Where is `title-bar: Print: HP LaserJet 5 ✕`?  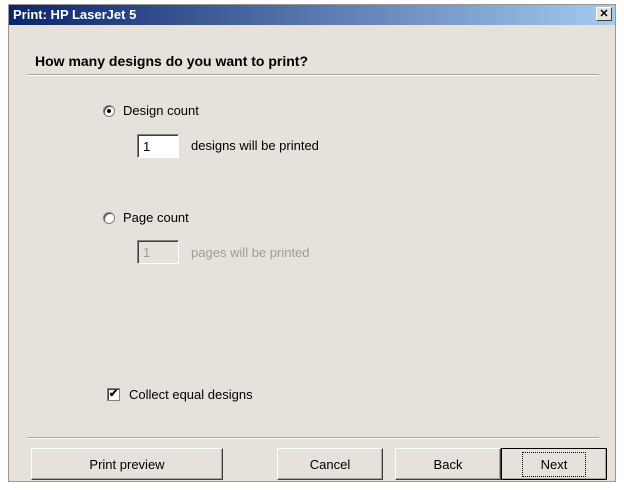
title-bar: Print: HP LaserJet 5 ✕ is located at coordinates (312, 15).